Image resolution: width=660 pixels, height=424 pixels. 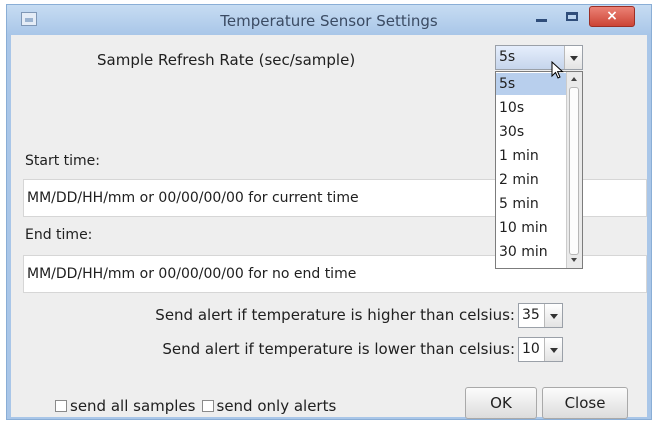 What do you see at coordinates (541, 17) in the screenshot?
I see `minimize-button` at bounding box center [541, 17].